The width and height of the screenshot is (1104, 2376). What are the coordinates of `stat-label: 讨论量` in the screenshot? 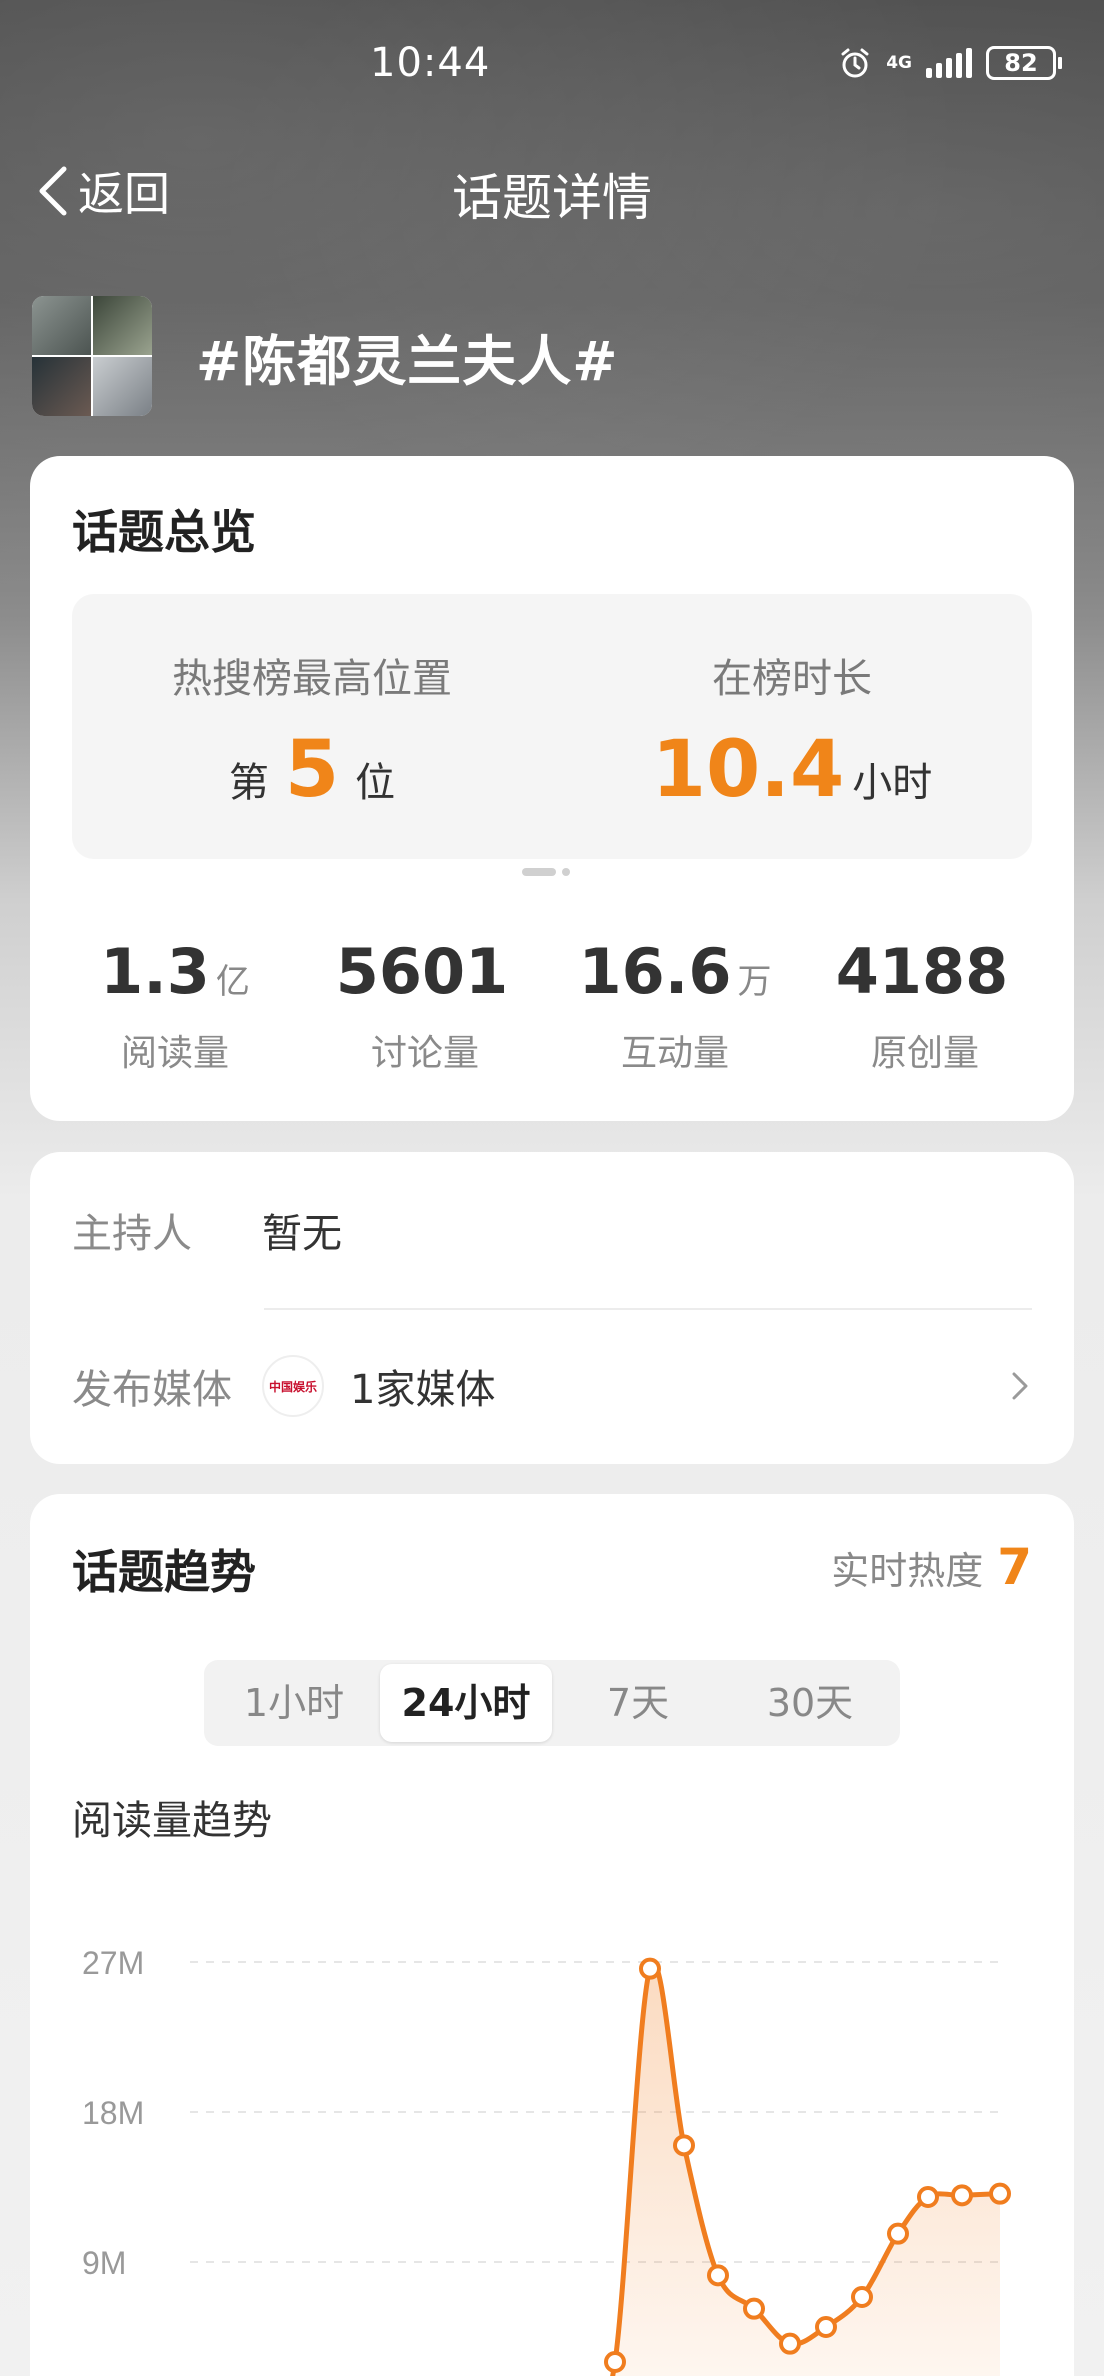 It's located at (424, 1053).